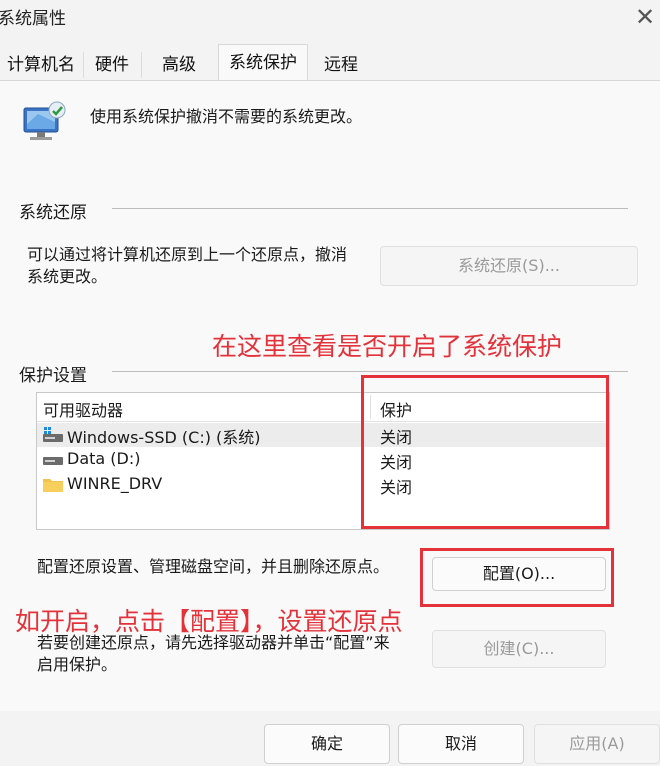  Describe the element at coordinates (341, 65) in the screenshot. I see `tab-remote: 远程` at that location.